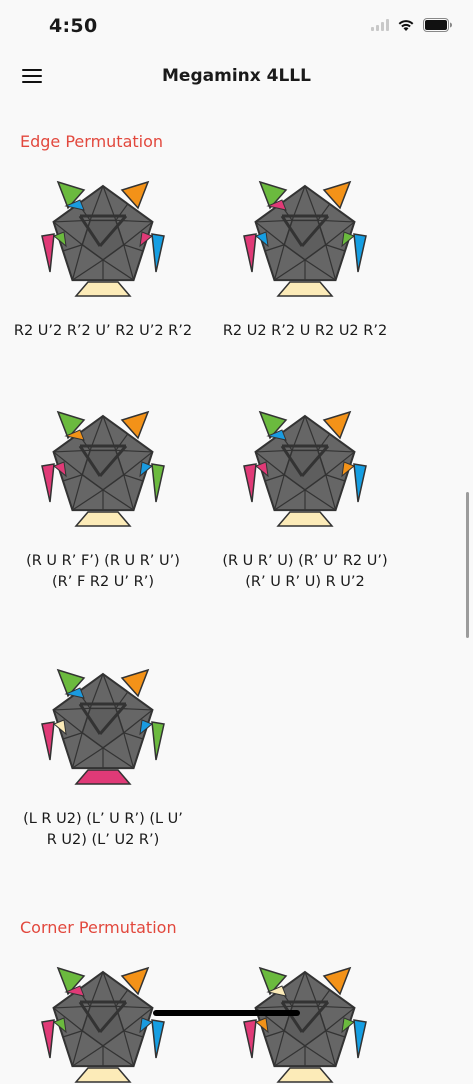 Image resolution: width=473 pixels, height=1084 pixels. Describe the element at coordinates (92, 141) in the screenshot. I see `section-title-edge-permutation: Edge Permutation` at that location.